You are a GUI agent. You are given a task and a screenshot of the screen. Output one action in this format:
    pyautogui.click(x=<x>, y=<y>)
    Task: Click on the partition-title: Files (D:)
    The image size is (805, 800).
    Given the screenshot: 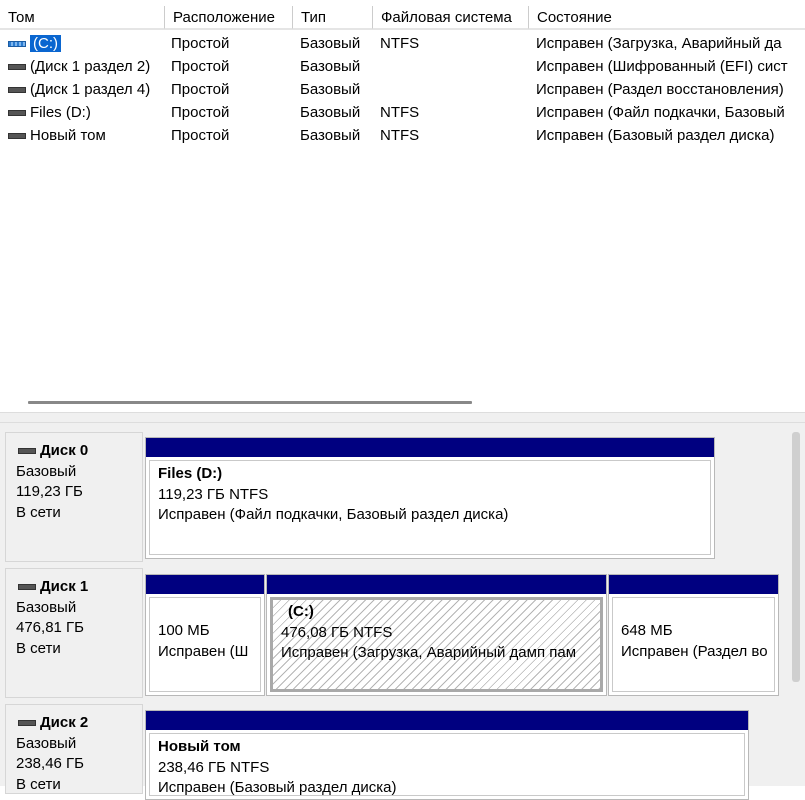 What is the action you would take?
    pyautogui.click(x=190, y=473)
    